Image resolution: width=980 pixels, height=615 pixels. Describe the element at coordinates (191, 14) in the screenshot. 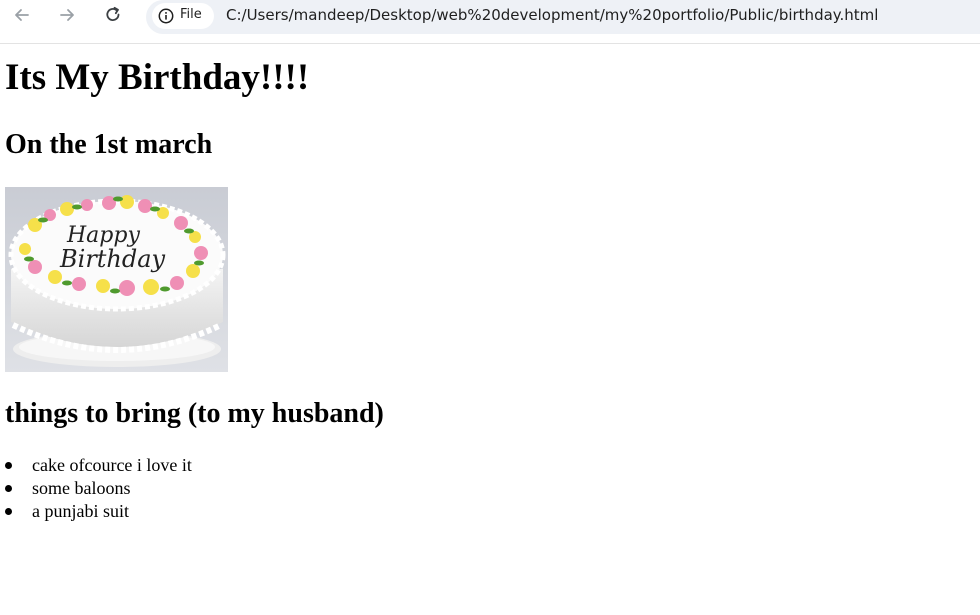

I see `file-label: File` at that location.